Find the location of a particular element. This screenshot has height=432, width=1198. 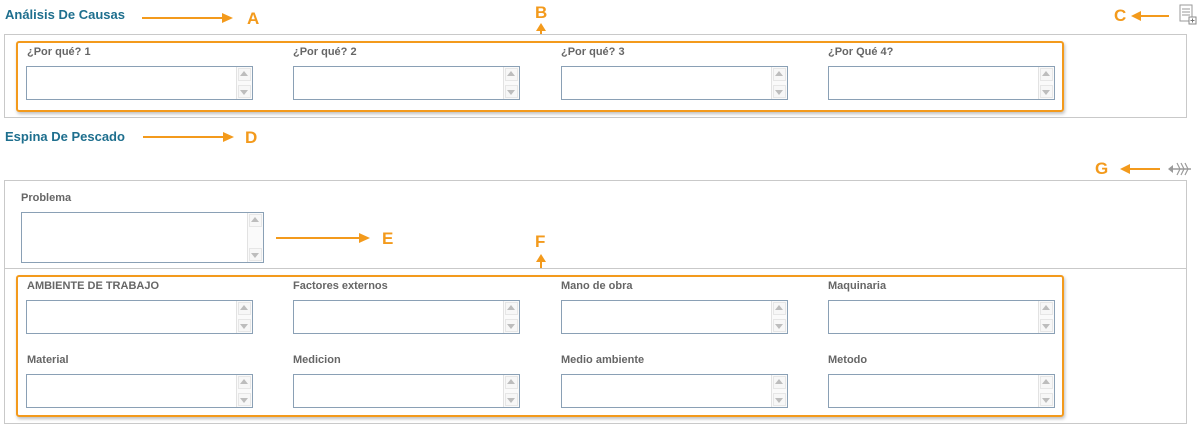

annotation-arrow-d is located at coordinates (188, 137).